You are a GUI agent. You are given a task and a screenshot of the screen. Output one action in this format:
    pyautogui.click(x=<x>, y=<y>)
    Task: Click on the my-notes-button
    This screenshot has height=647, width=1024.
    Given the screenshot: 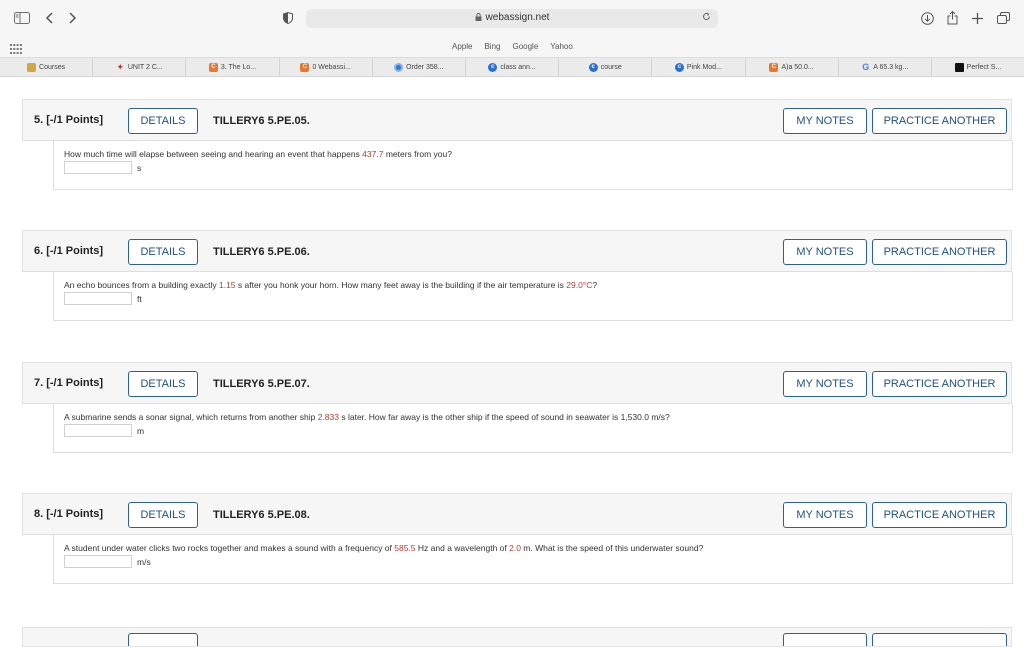 What is the action you would take?
    pyautogui.click(x=825, y=639)
    